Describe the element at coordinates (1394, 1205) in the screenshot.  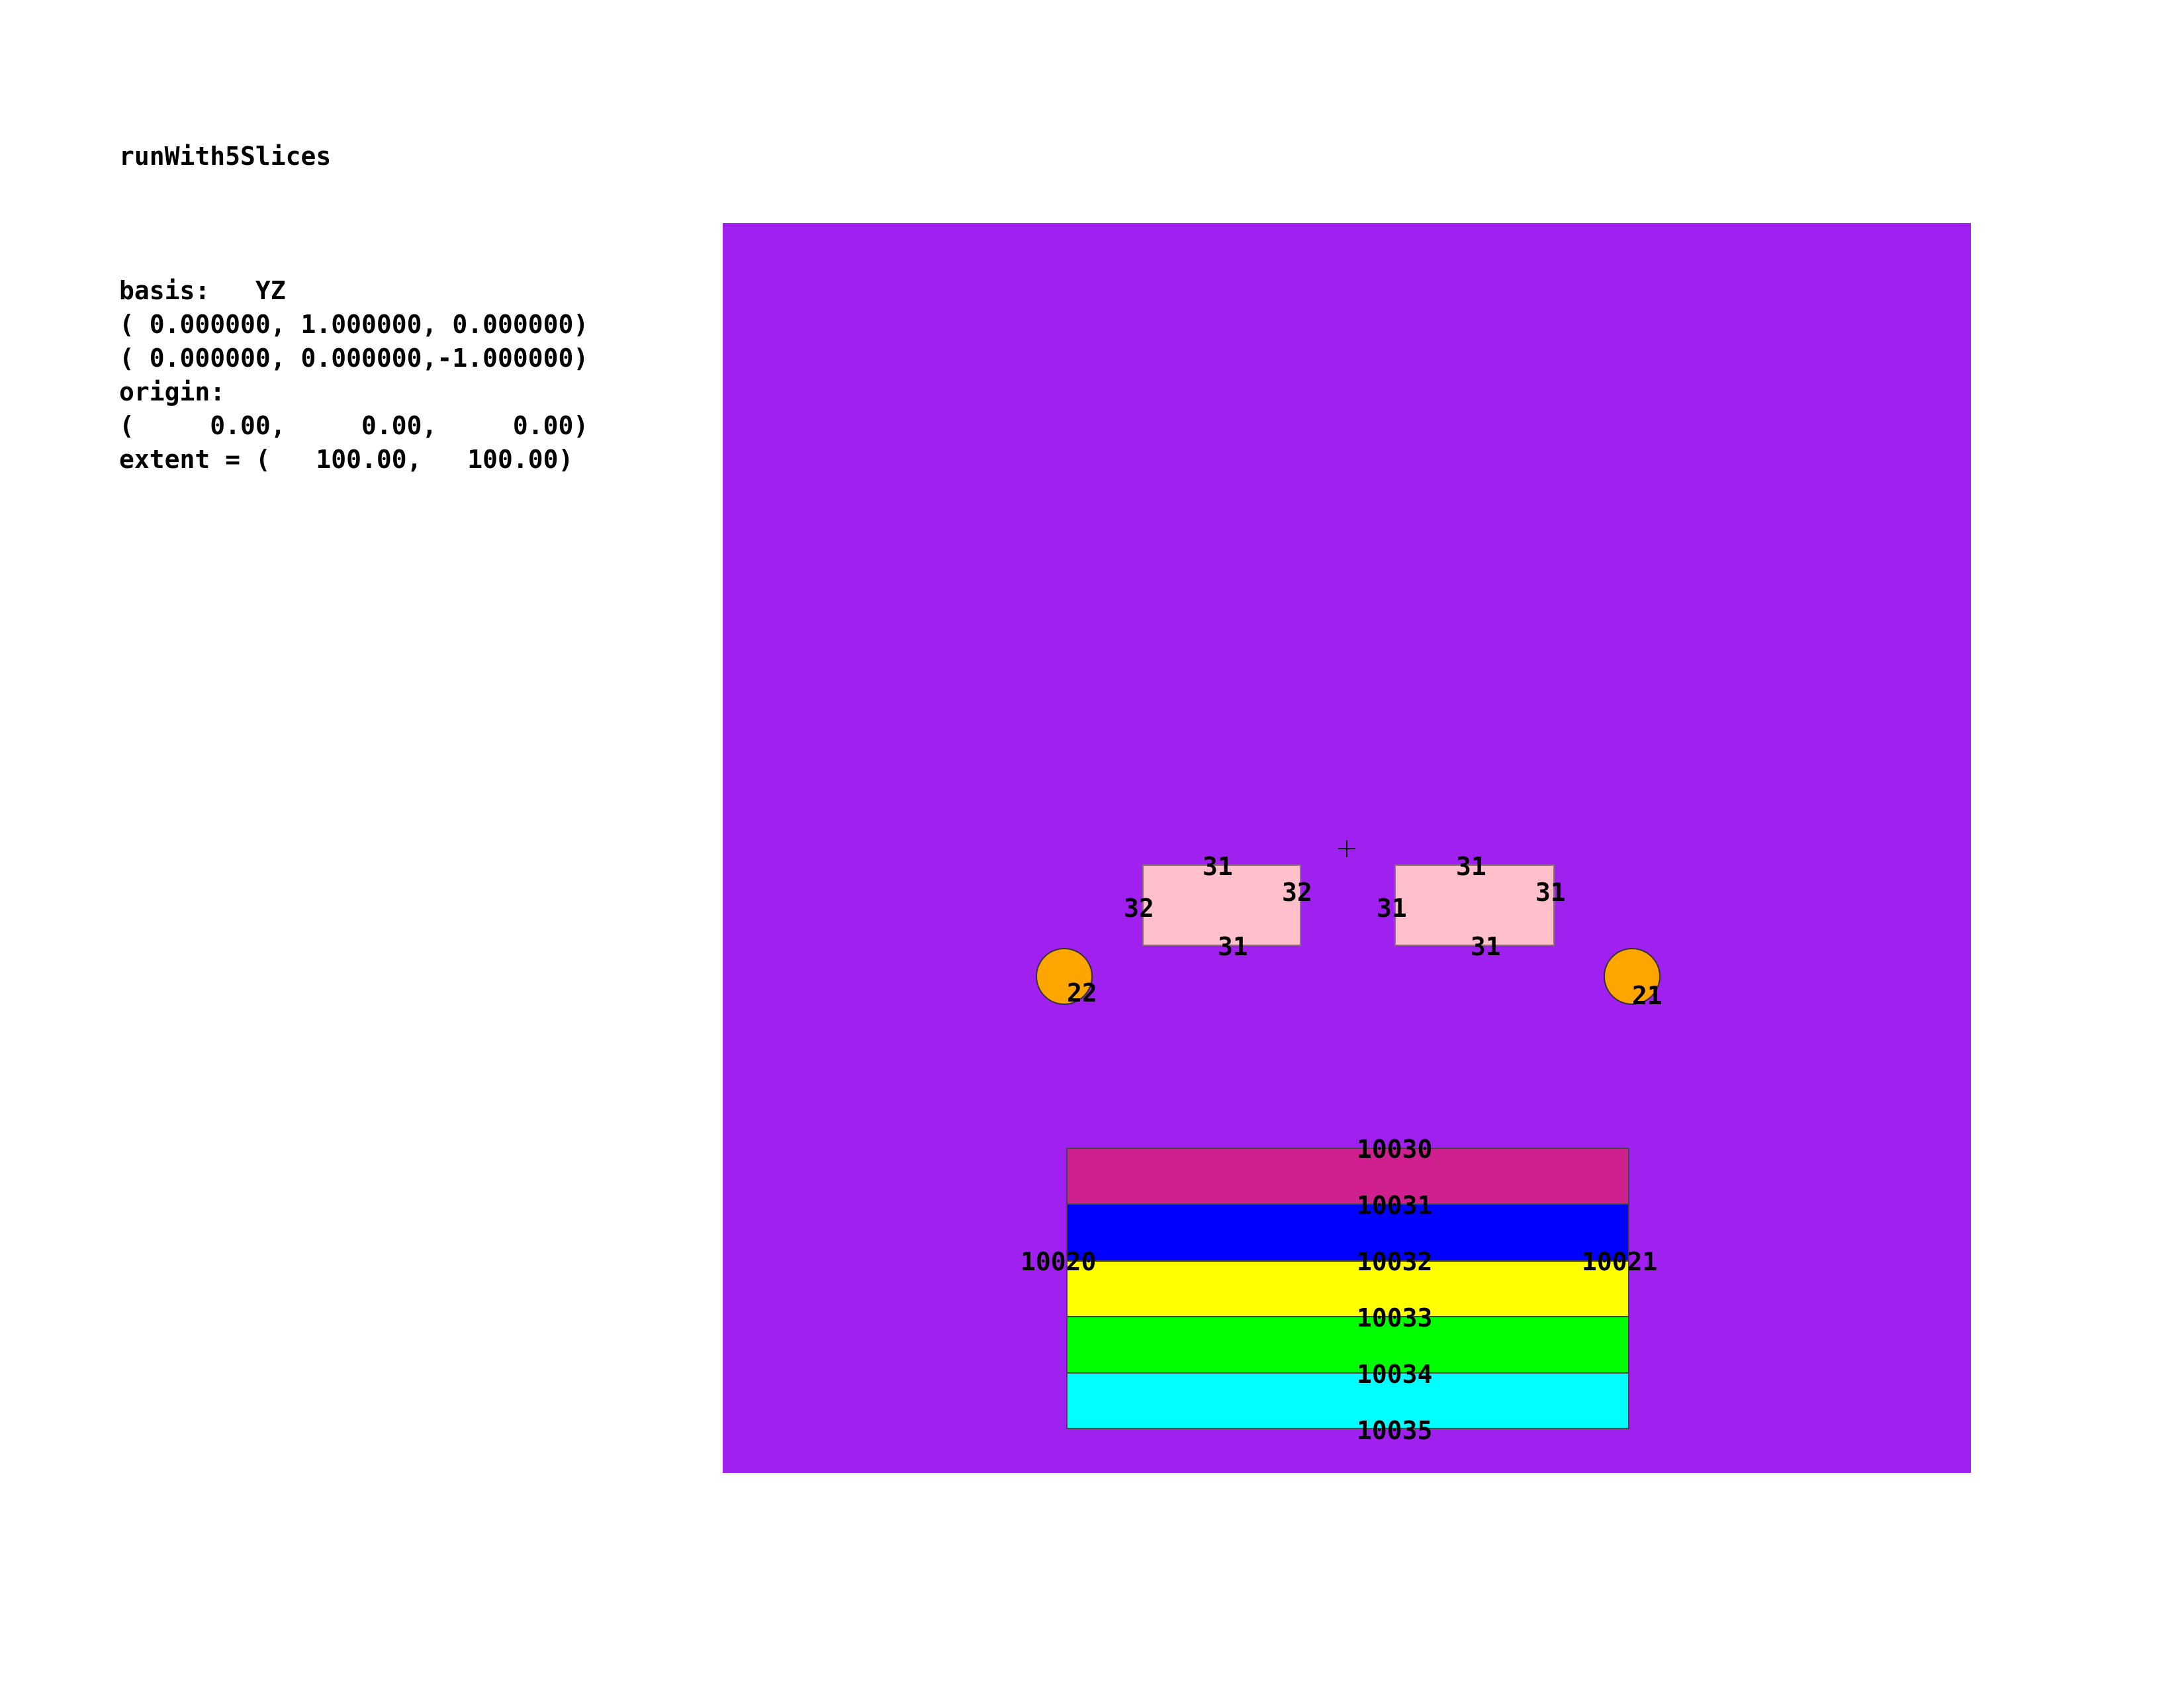
I see `label-slice-10031: 10031` at that location.